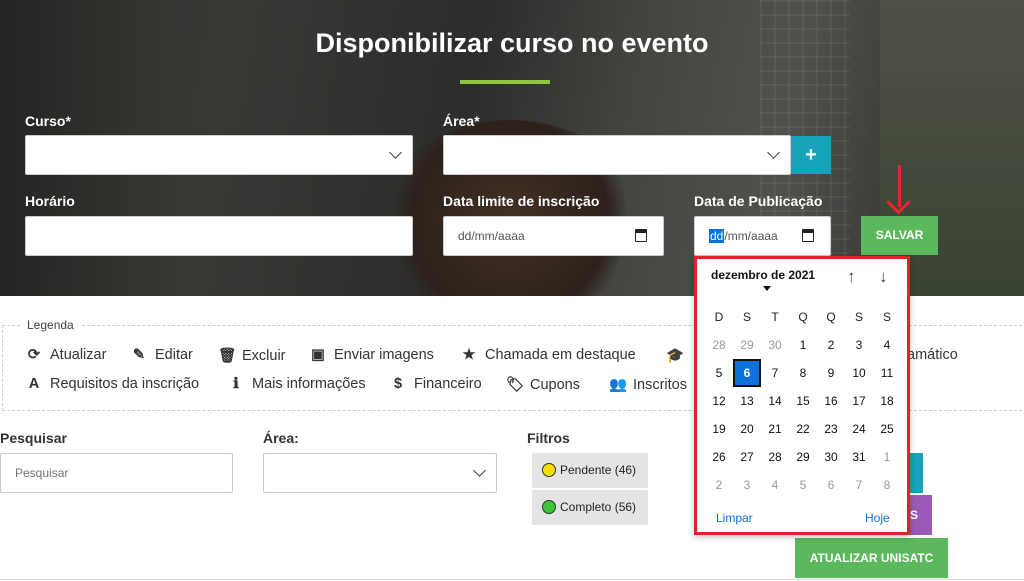  Describe the element at coordinates (398, 384) in the screenshot. I see `dollar-icon: $` at that location.